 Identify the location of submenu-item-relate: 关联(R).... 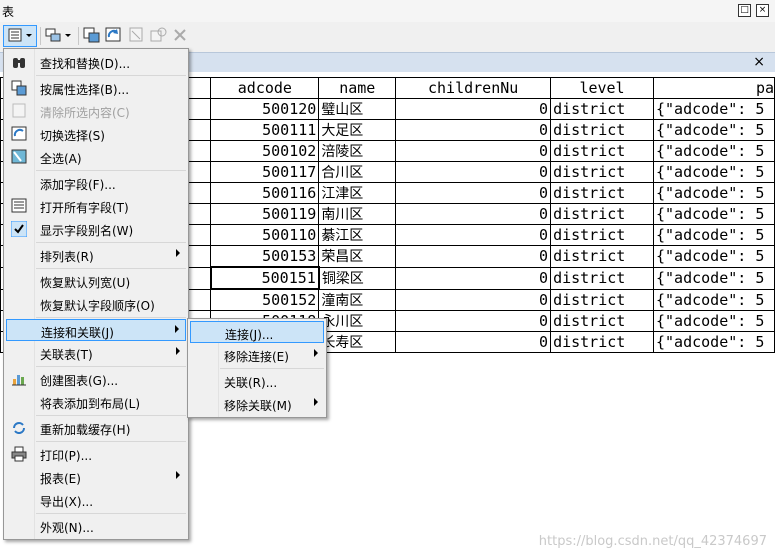
(257, 381).